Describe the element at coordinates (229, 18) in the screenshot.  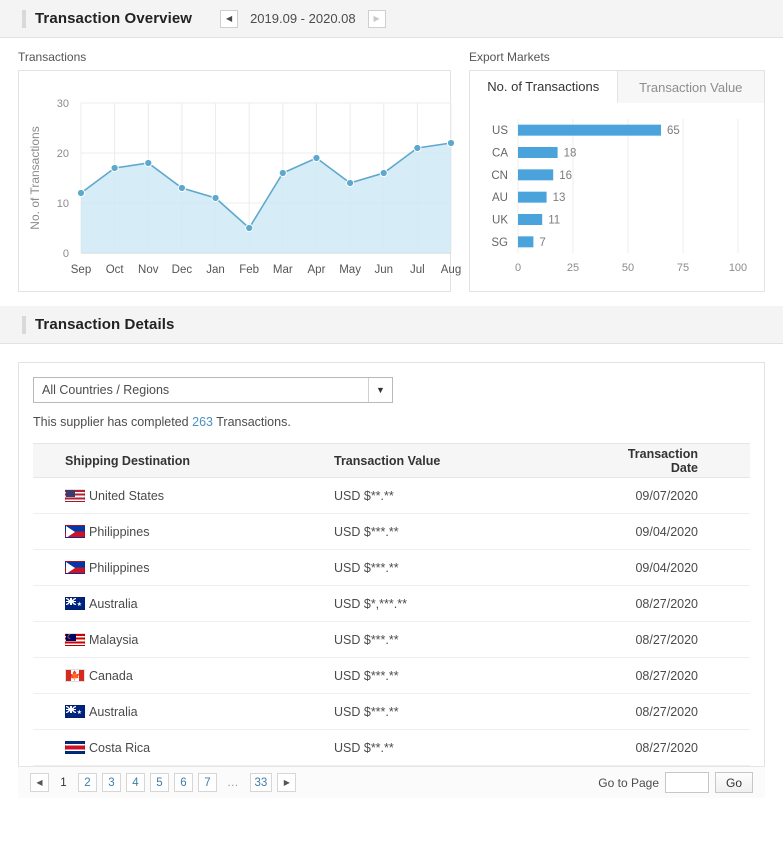
I see `prev-period-button: ◀` at that location.